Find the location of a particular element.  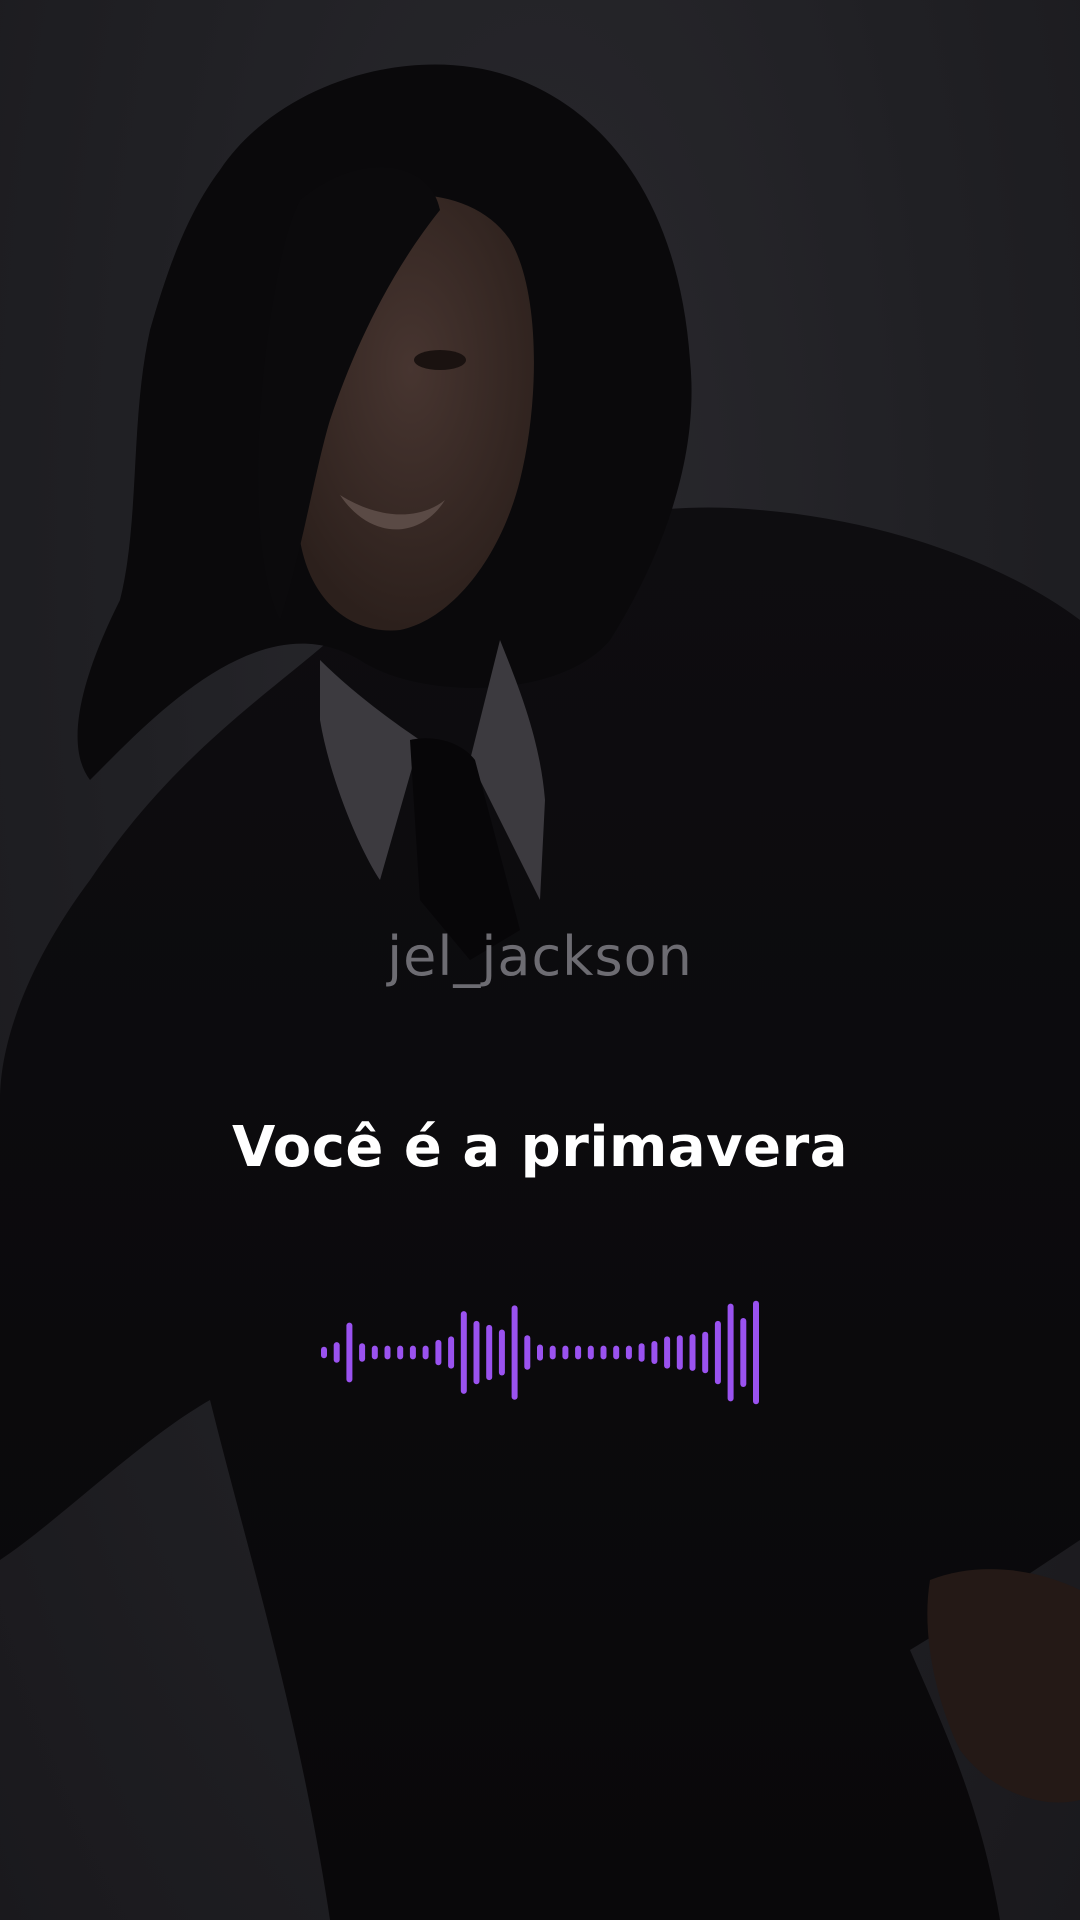

eye-shape is located at coordinates (440, 360).